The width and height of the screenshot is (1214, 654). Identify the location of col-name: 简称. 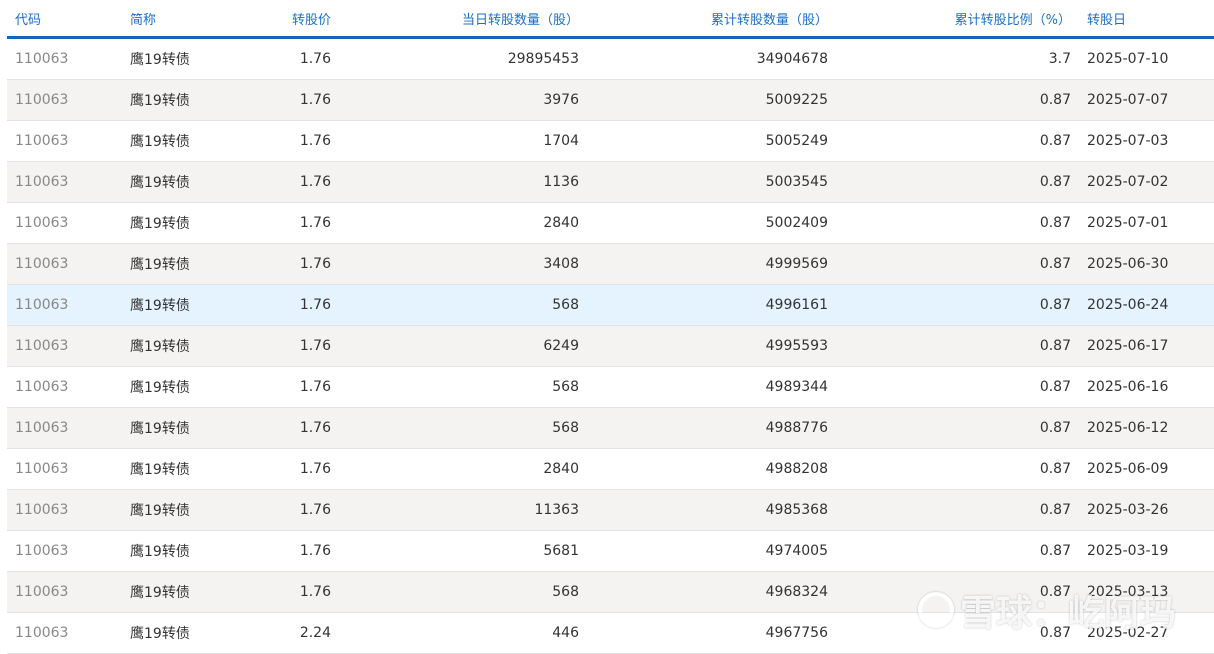
(182, 19).